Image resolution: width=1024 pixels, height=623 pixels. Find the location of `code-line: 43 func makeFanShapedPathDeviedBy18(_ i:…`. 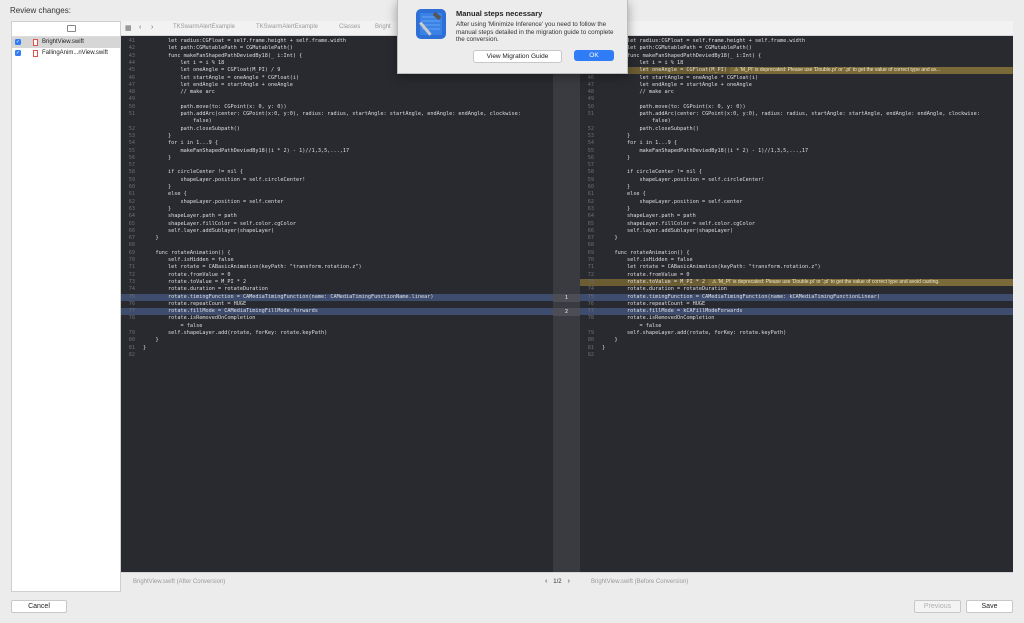

code-line: 43 func makeFanShapedPathDeviedBy18(_ i:… is located at coordinates (796, 56).